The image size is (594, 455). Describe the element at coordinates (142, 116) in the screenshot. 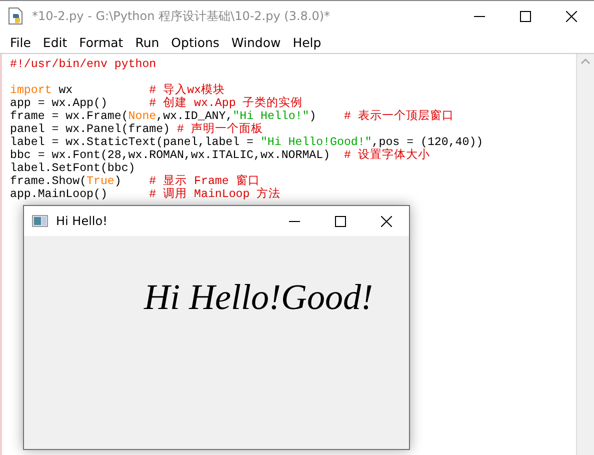

I see `keyword-text: None` at that location.